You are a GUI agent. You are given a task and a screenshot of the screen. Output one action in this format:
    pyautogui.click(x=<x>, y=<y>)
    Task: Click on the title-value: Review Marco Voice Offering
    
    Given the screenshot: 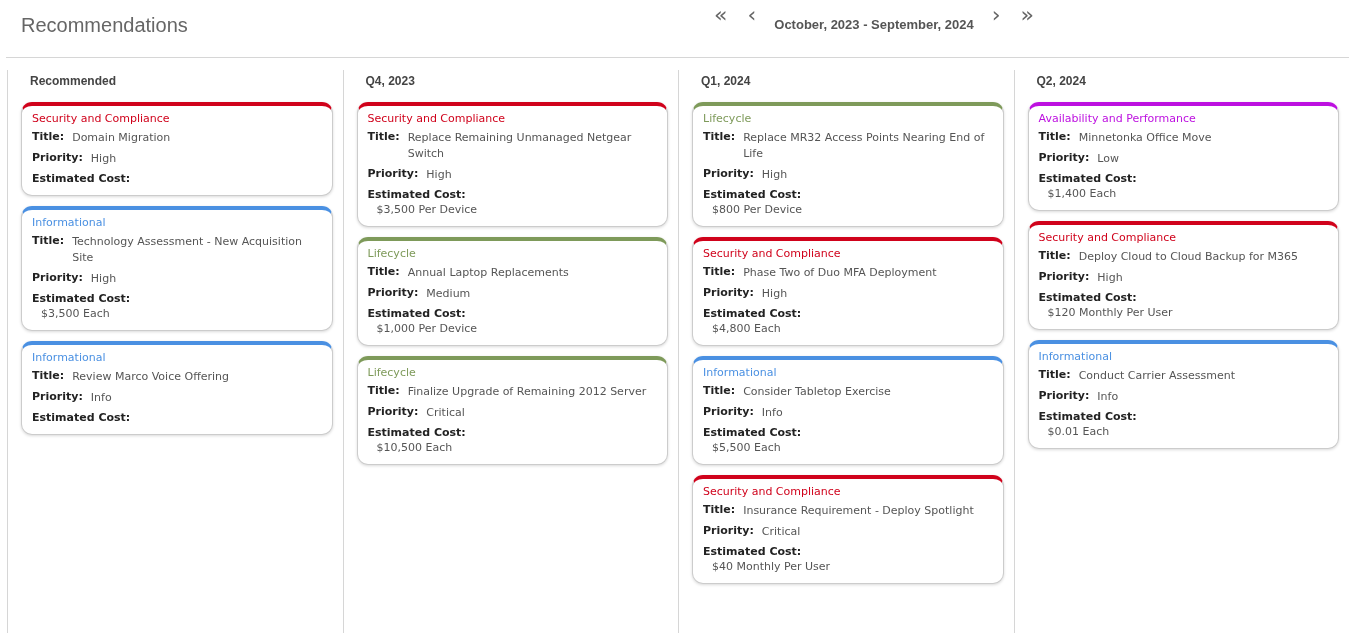 What is the action you would take?
    pyautogui.click(x=150, y=377)
    